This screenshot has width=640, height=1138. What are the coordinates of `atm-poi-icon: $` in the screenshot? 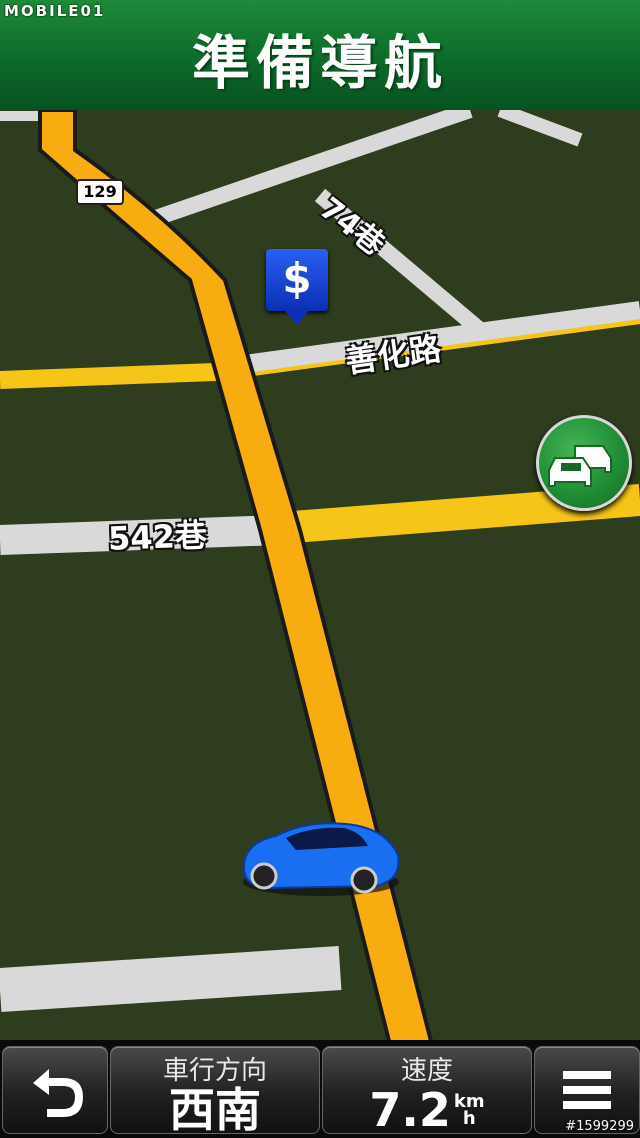 It's located at (297, 280).